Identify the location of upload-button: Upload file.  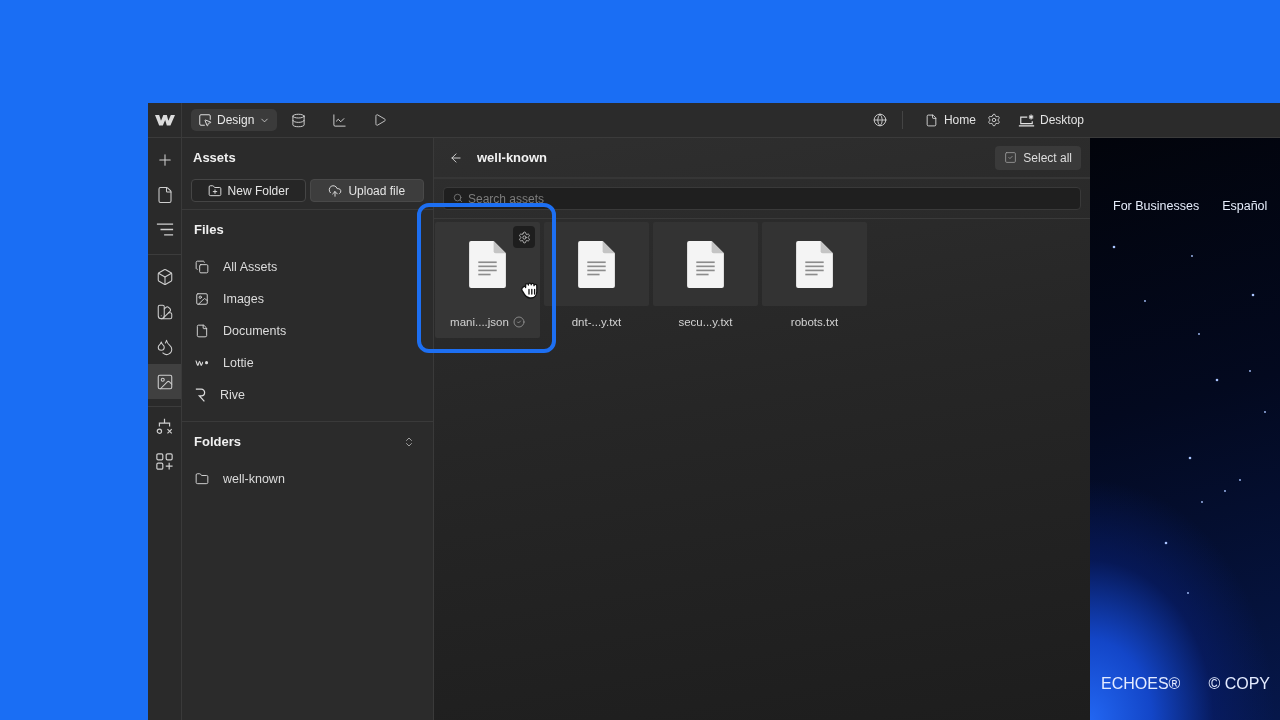
(366, 190).